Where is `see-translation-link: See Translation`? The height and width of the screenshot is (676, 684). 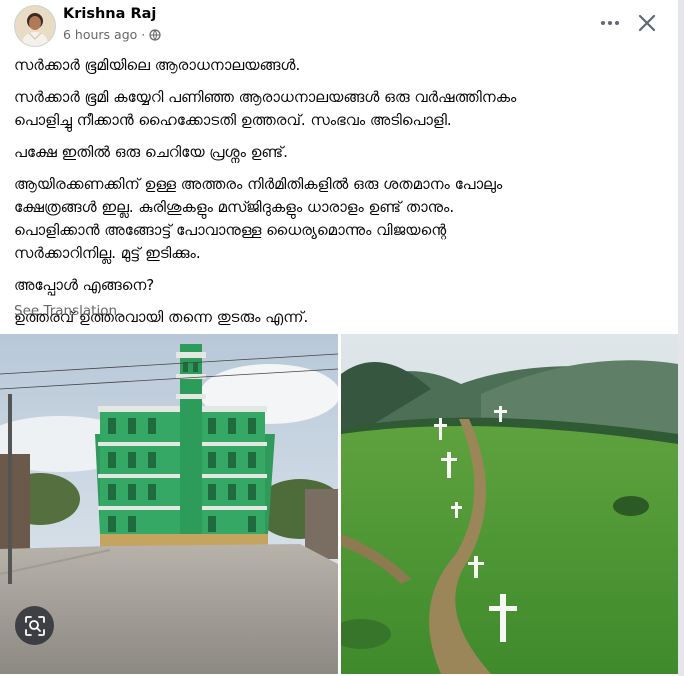 see-translation-link: See Translation is located at coordinates (65, 311).